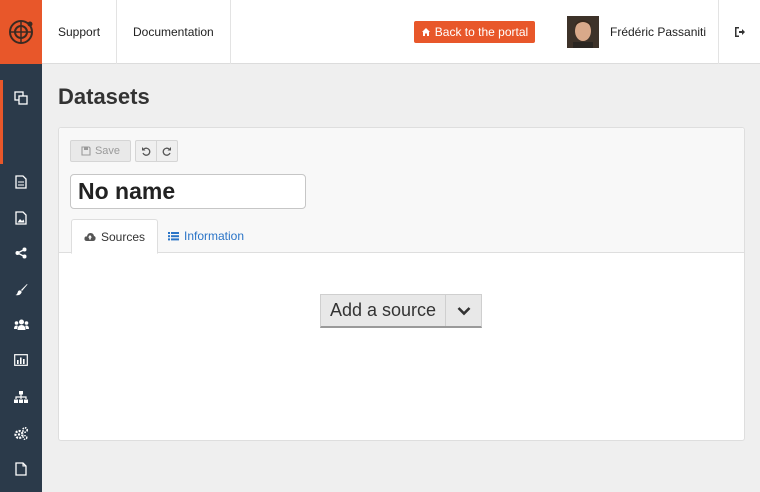 The width and height of the screenshot is (760, 492). Describe the element at coordinates (80, 32) in the screenshot. I see `nav-support: Support` at that location.